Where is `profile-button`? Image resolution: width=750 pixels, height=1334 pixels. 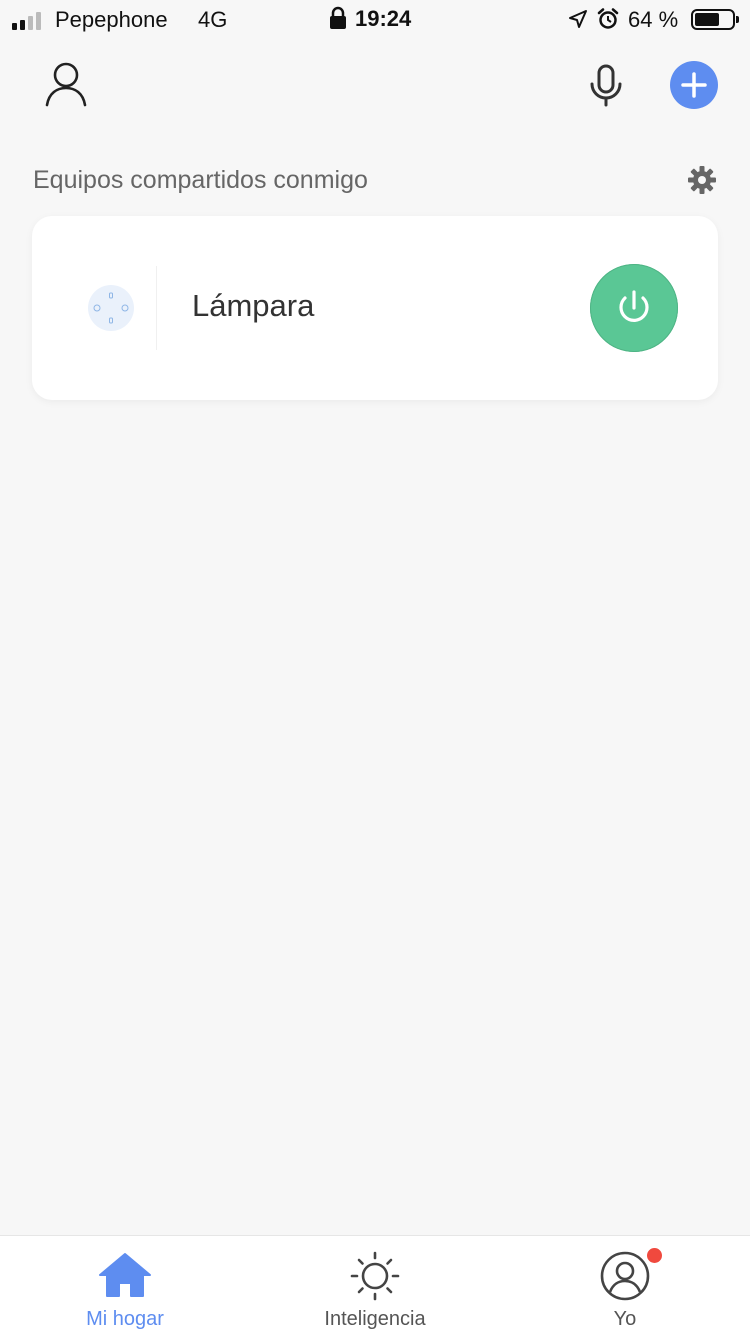 profile-button is located at coordinates (66, 84).